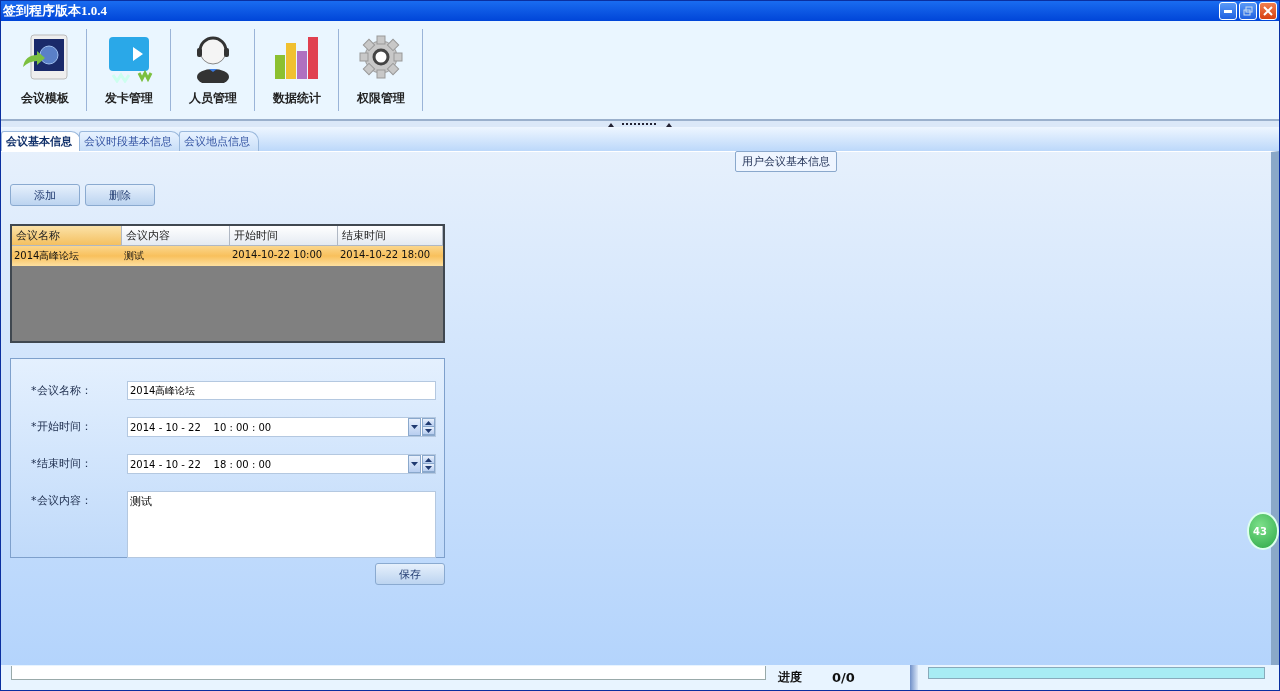 This screenshot has width=1280, height=691. Describe the element at coordinates (410, 574) in the screenshot. I see `save-button: 保存` at that location.